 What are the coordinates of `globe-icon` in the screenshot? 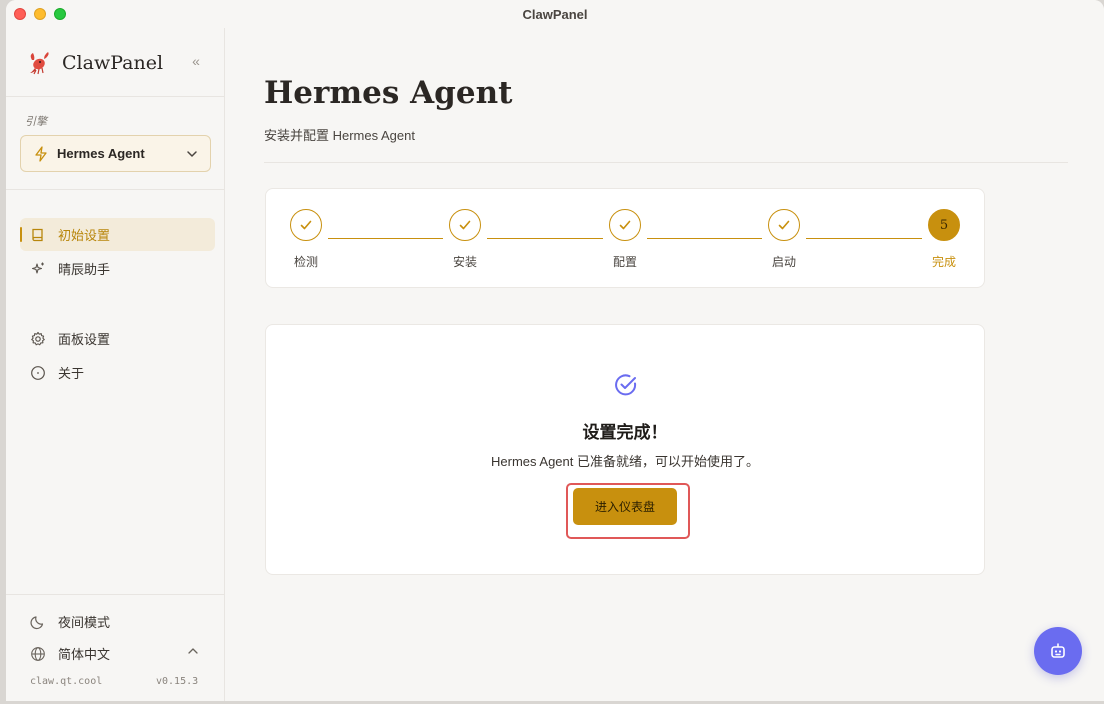 It's located at (38, 653).